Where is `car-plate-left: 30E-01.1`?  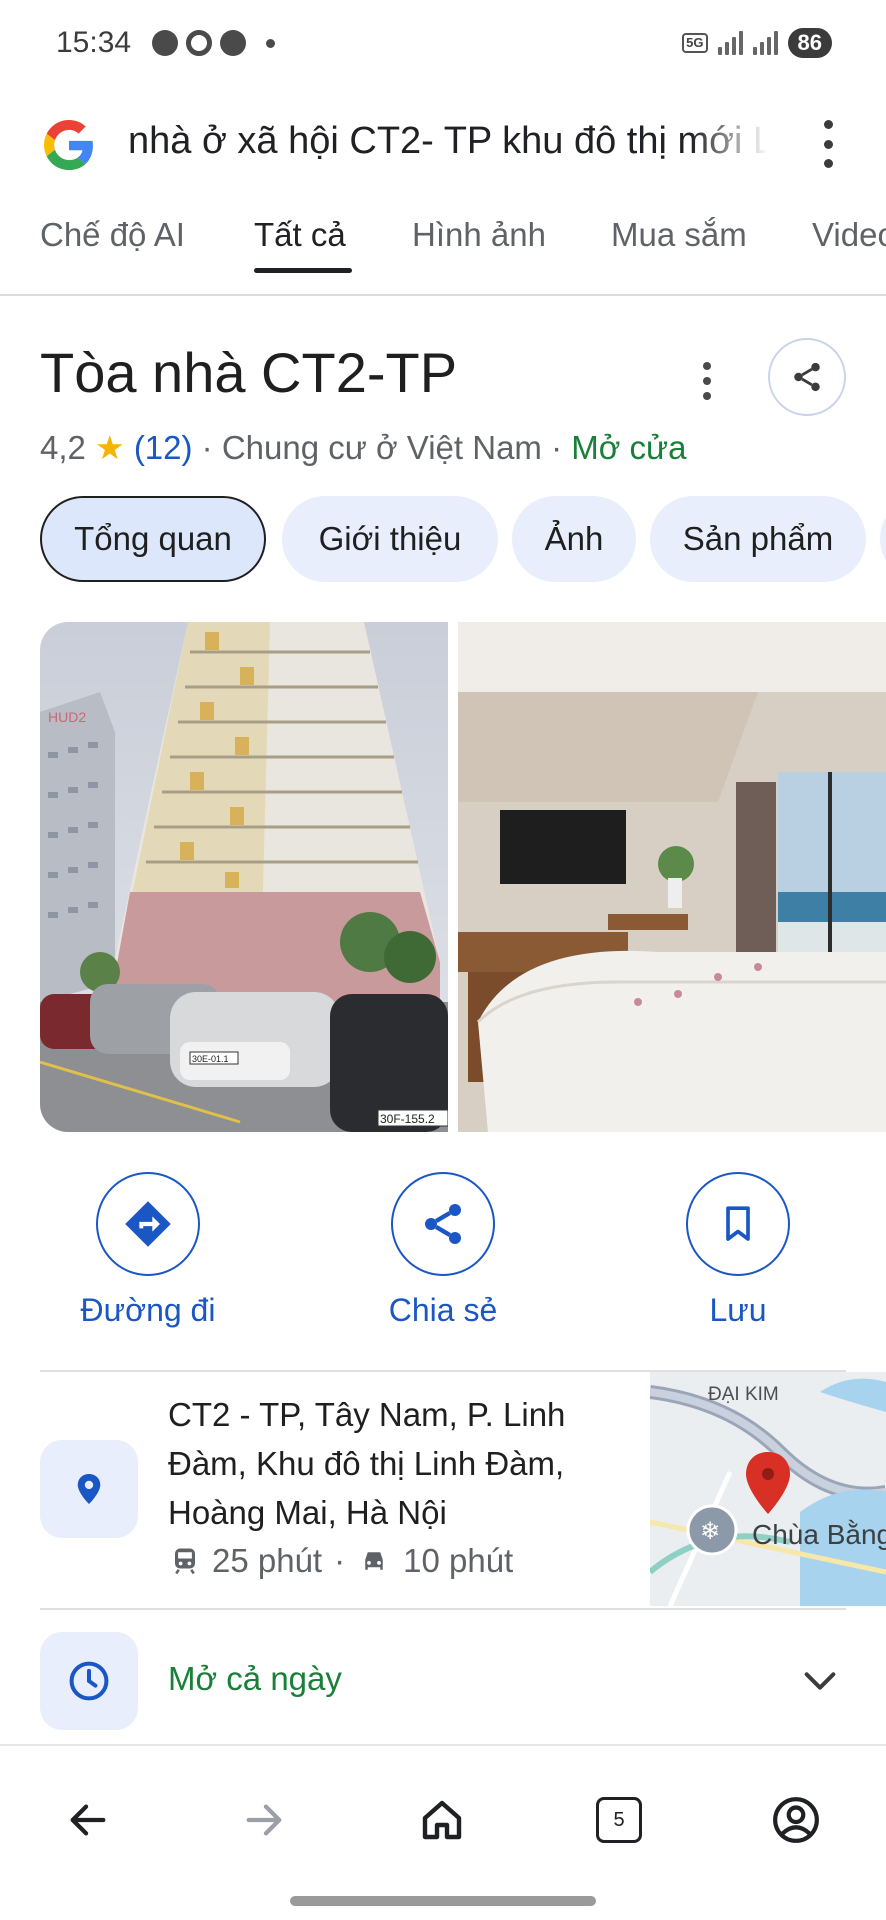 car-plate-left: 30E-01.1 is located at coordinates (210, 1059).